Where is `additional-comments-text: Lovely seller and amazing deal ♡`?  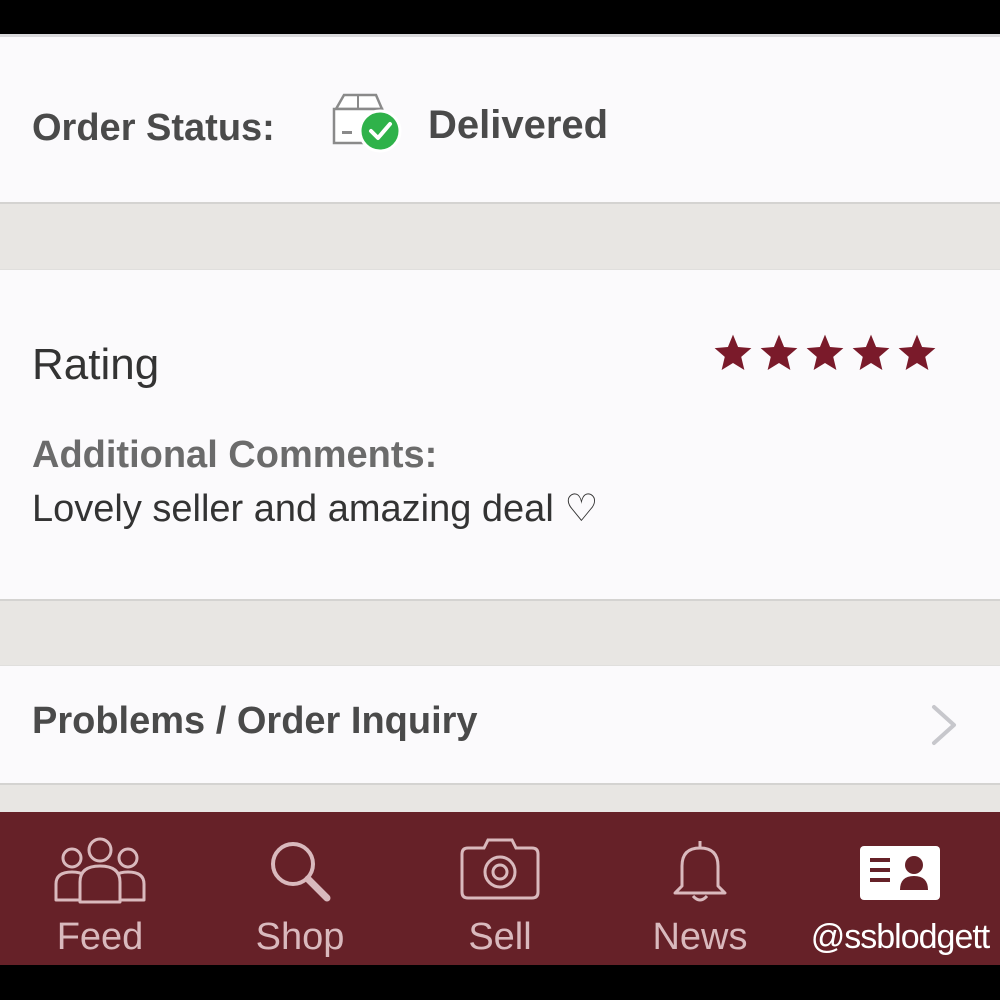 additional-comments-text: Lovely seller and amazing deal ♡ is located at coordinates (315, 509).